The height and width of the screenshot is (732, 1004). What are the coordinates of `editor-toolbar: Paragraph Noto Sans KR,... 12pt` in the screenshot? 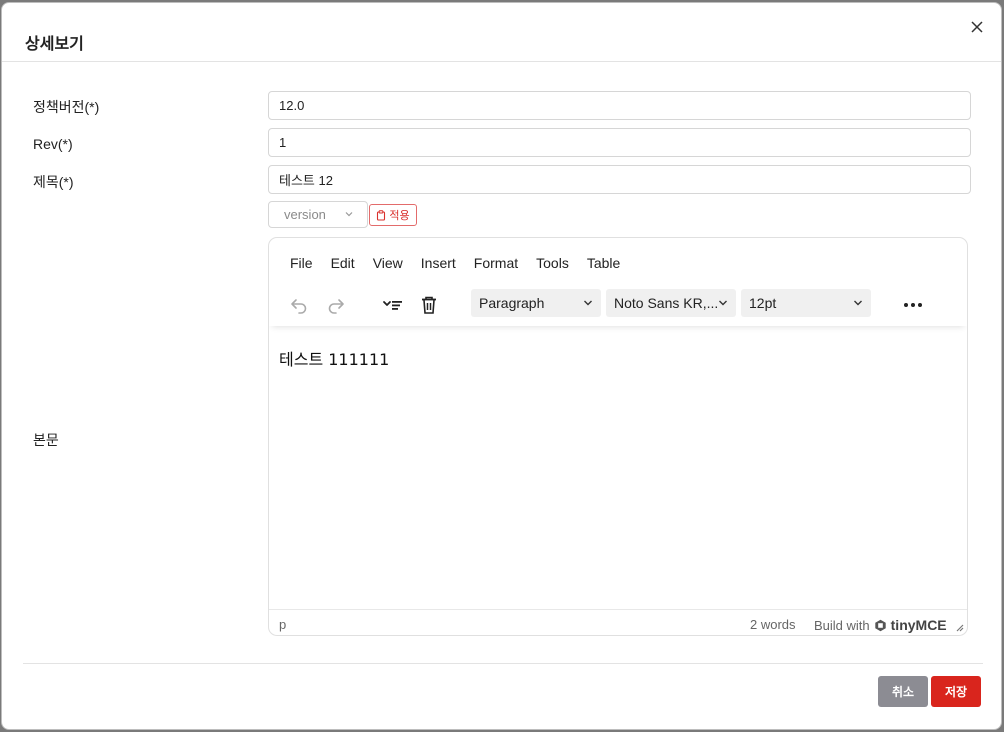 It's located at (618, 305).